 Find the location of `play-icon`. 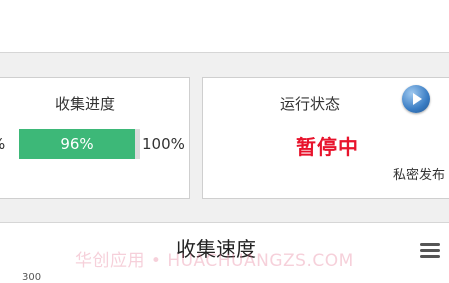

play-icon is located at coordinates (417, 99).